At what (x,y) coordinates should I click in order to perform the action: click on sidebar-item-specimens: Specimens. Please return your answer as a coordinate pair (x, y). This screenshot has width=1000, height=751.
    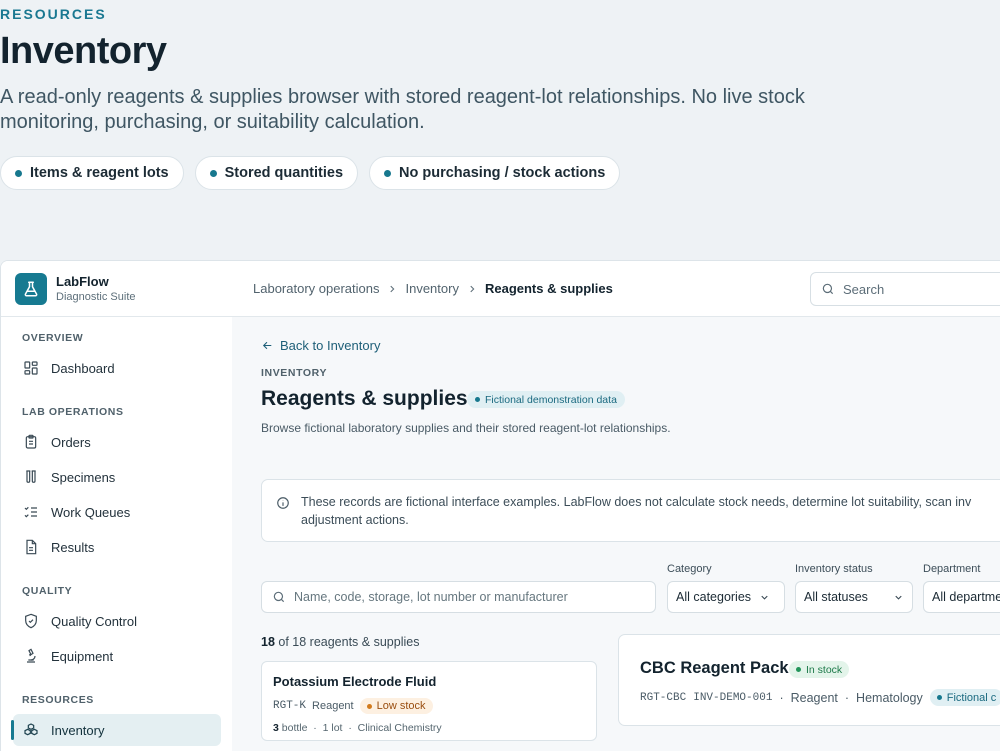
    Looking at the image, I should click on (117, 477).